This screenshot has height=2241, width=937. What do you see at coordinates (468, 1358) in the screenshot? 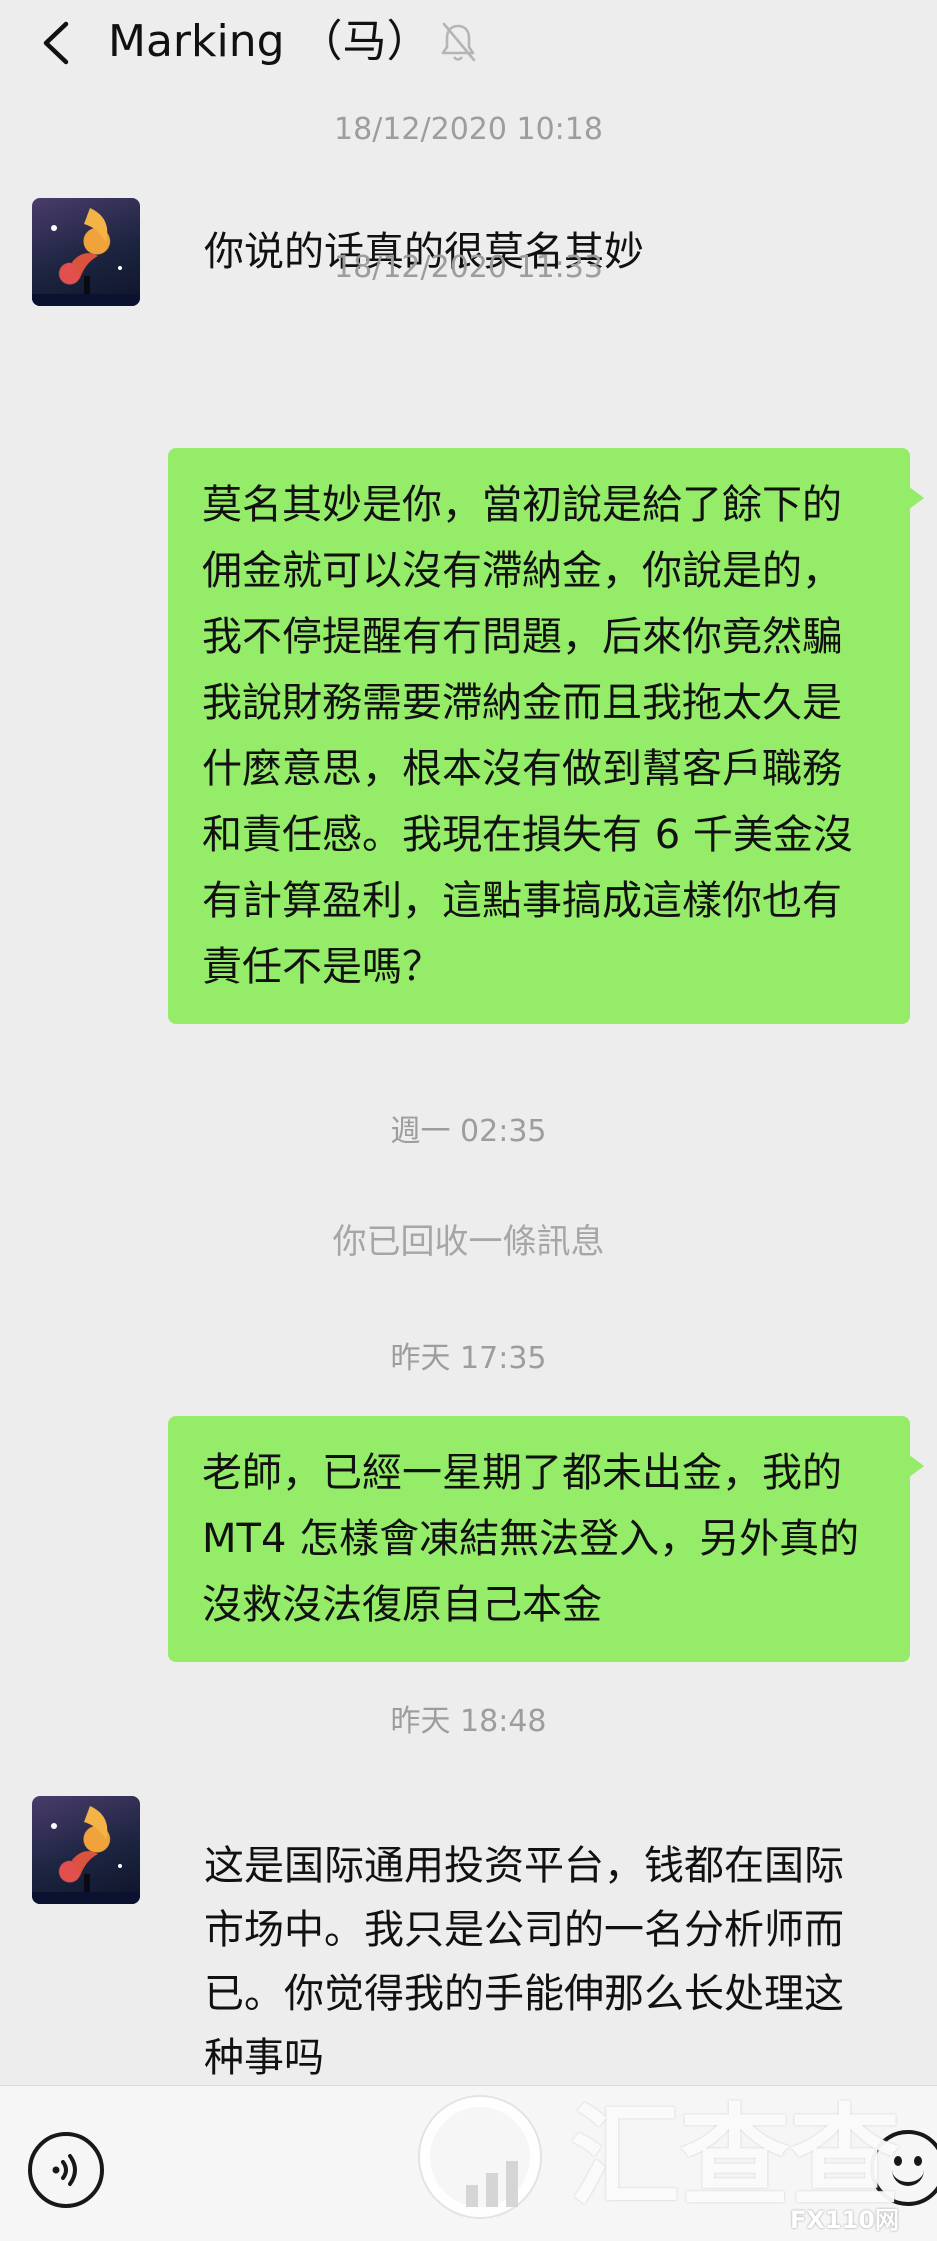
I see `timestamp: 昨天 17:35` at bounding box center [468, 1358].